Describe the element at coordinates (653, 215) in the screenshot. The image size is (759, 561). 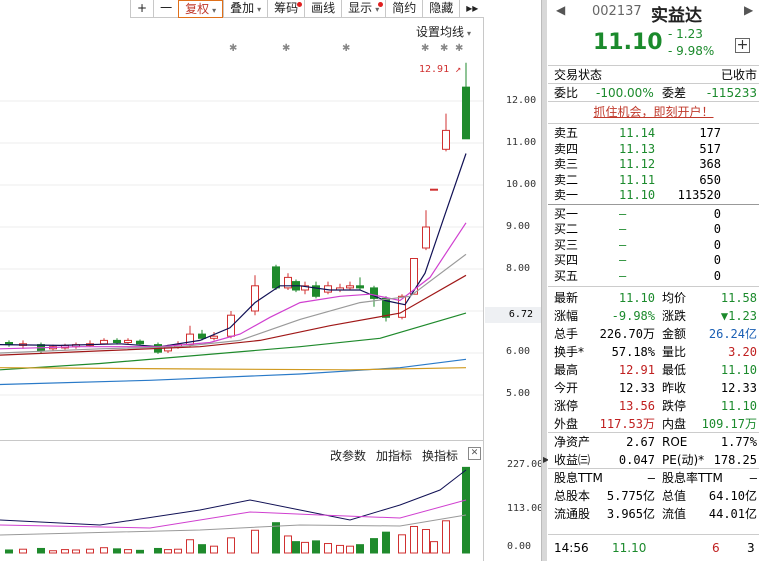
I see `order-book-row: 买一 — 0` at that location.